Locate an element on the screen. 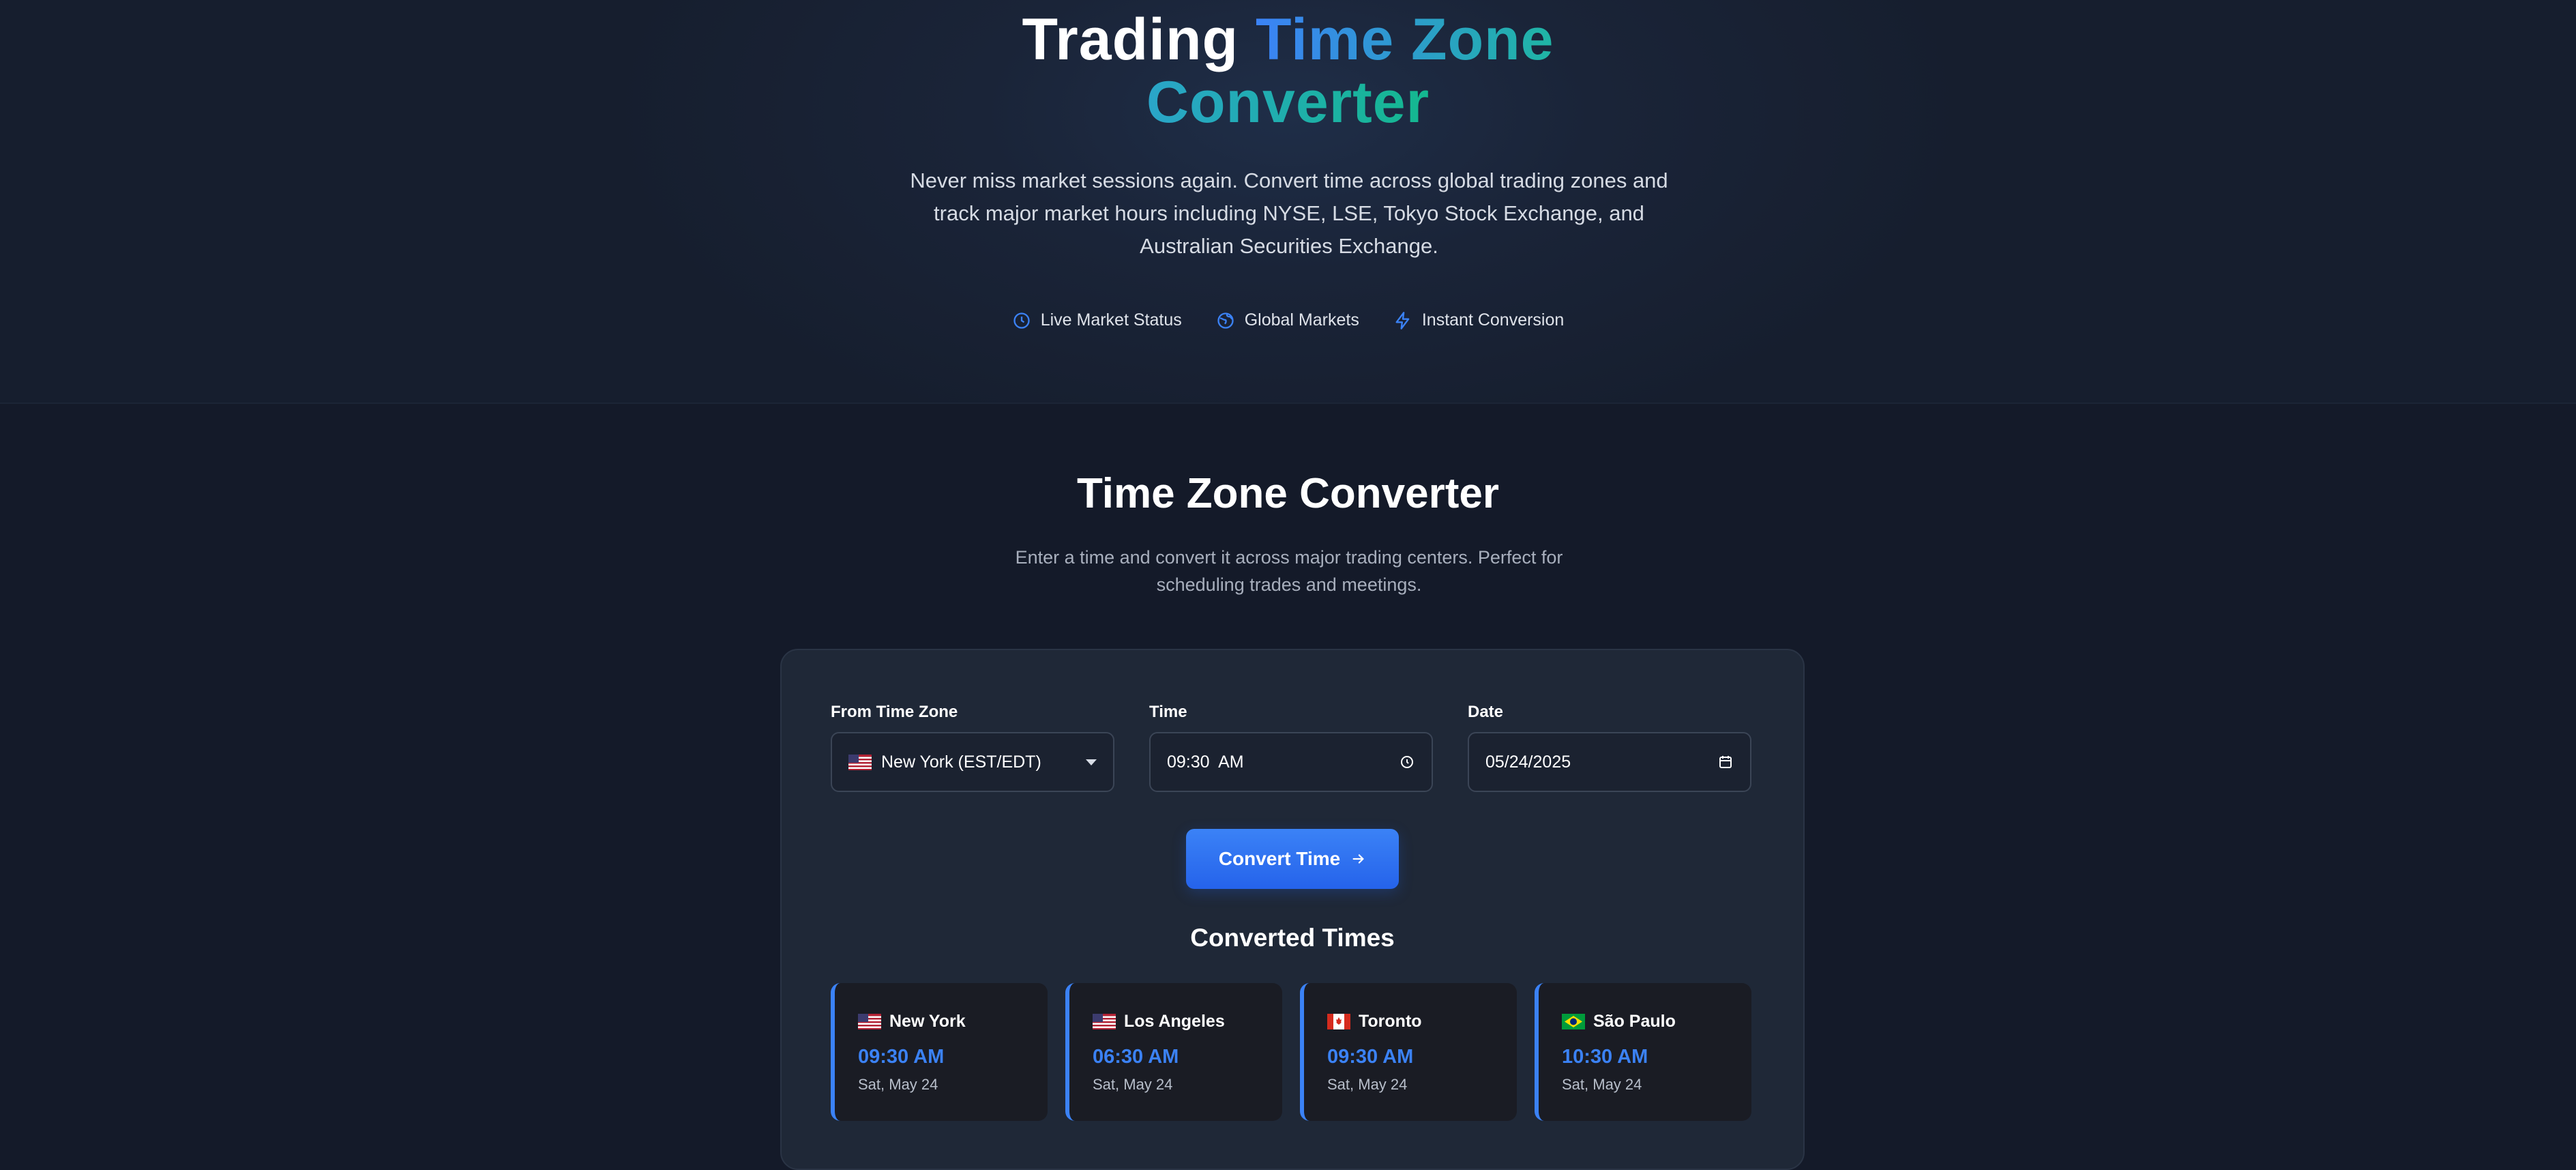 Image resolution: width=2576 pixels, height=1170 pixels. result-time: 10:30 AM is located at coordinates (1605, 1057).